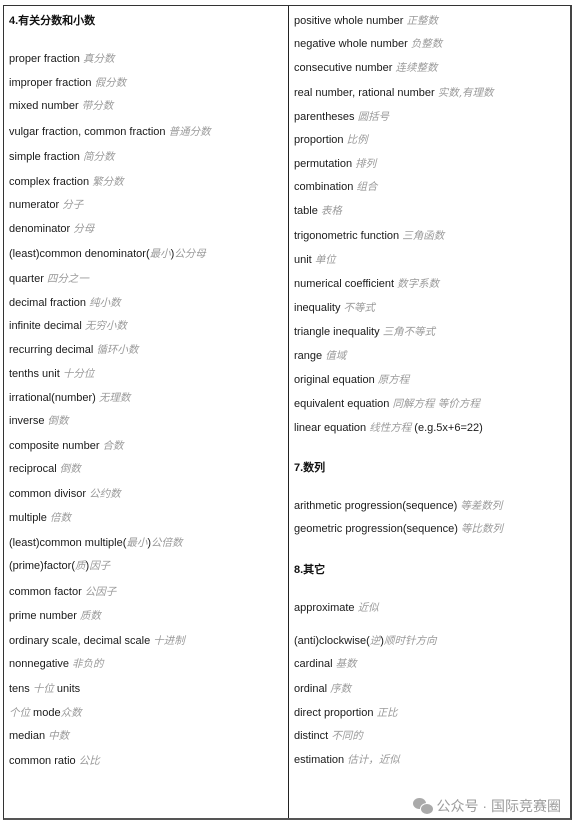  I want to click on term-english: (e.g.5x+6=22), so click(447, 428).